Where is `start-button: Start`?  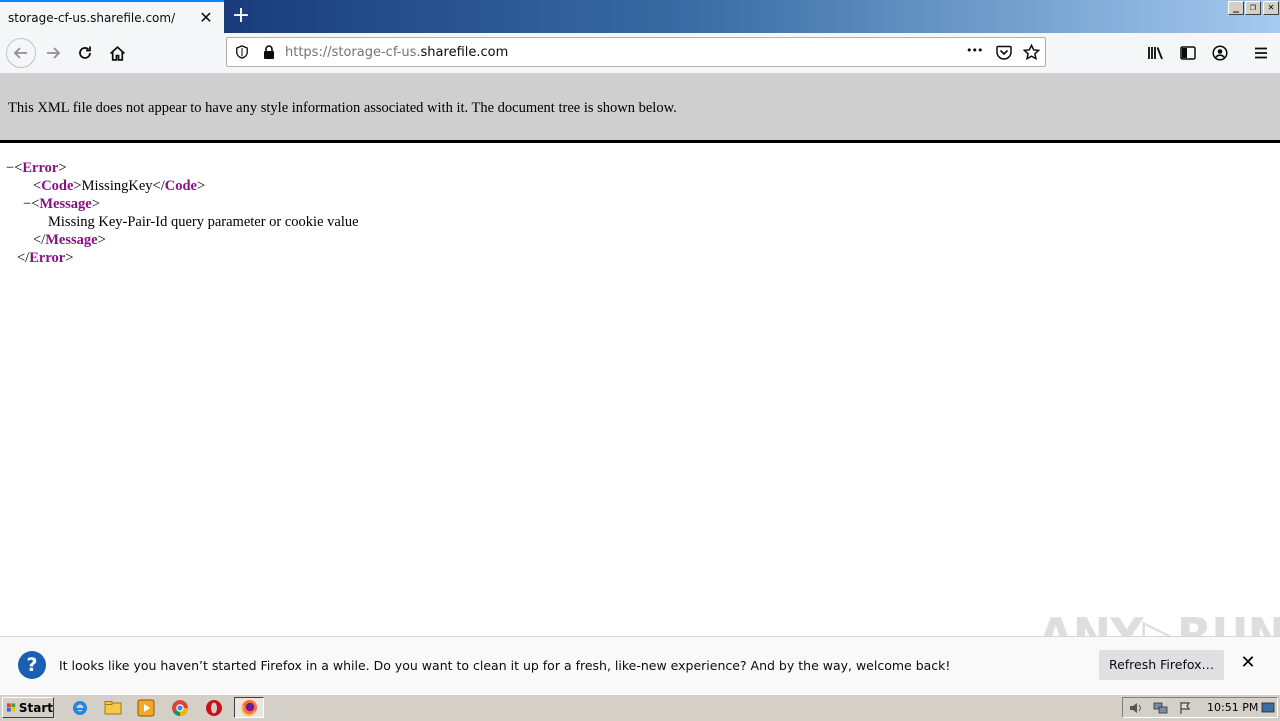
start-button: Start is located at coordinates (28, 707).